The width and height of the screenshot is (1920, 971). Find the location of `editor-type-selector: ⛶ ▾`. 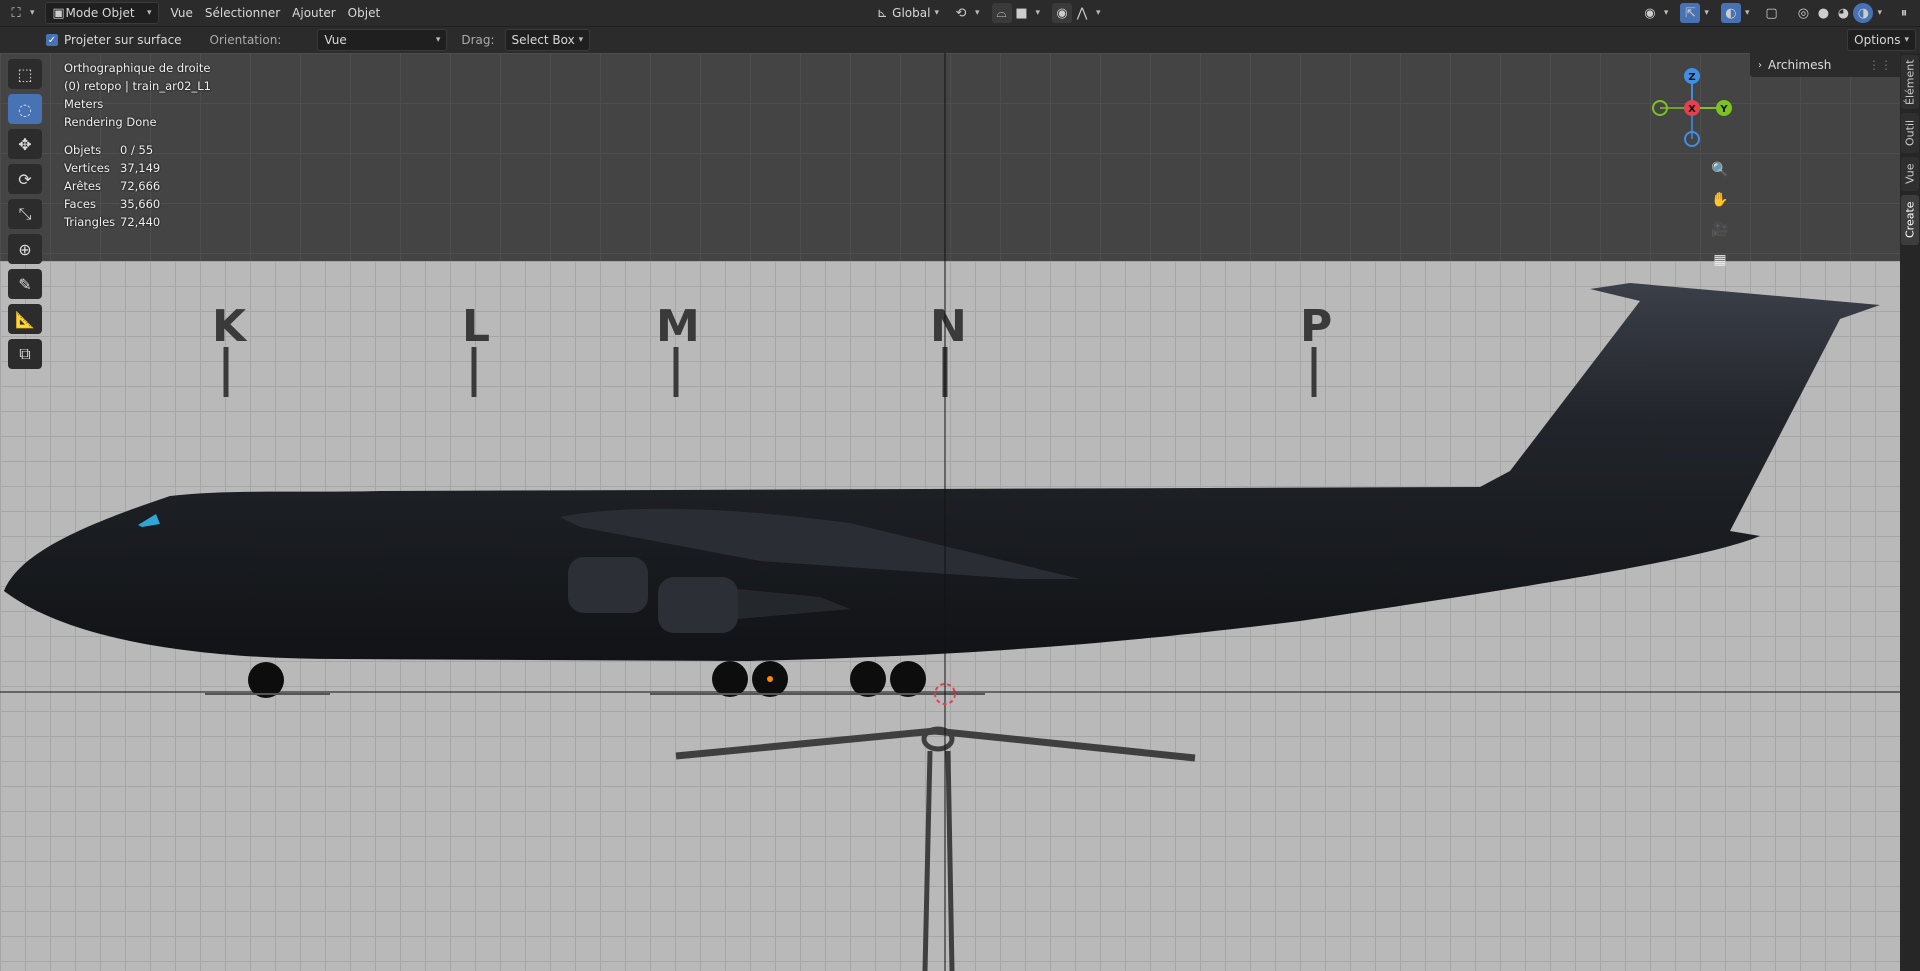

editor-type-selector: ⛶ ▾ is located at coordinates (20, 13).